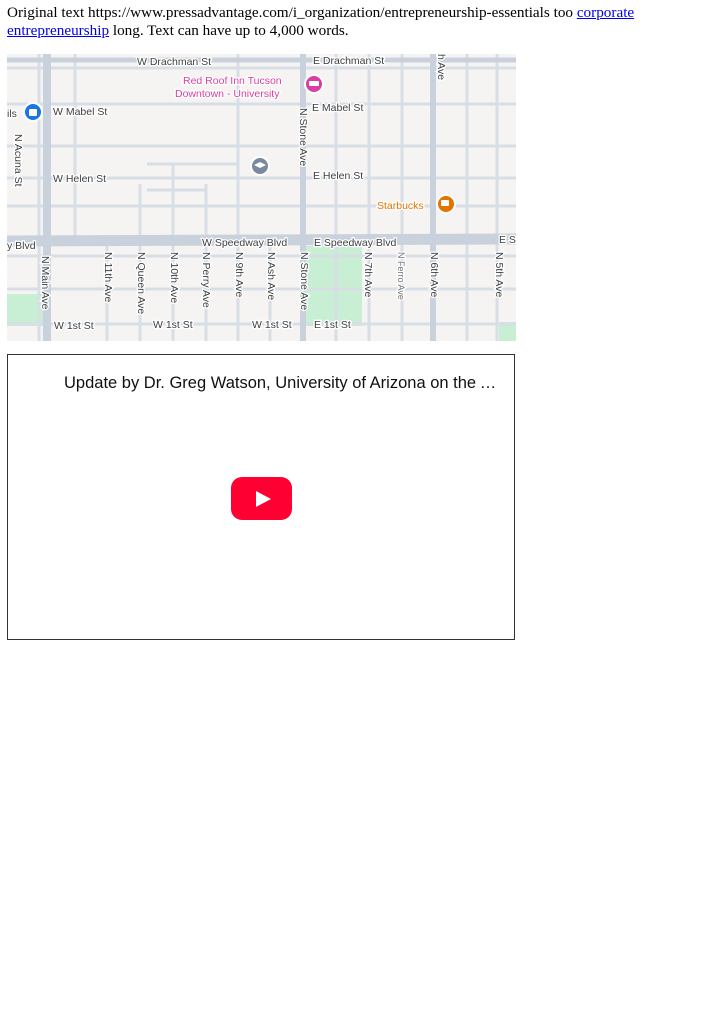 The image size is (720, 1017). Describe the element at coordinates (206, 280) in the screenshot. I see `street-n-perry: N Perry Ave` at that location.